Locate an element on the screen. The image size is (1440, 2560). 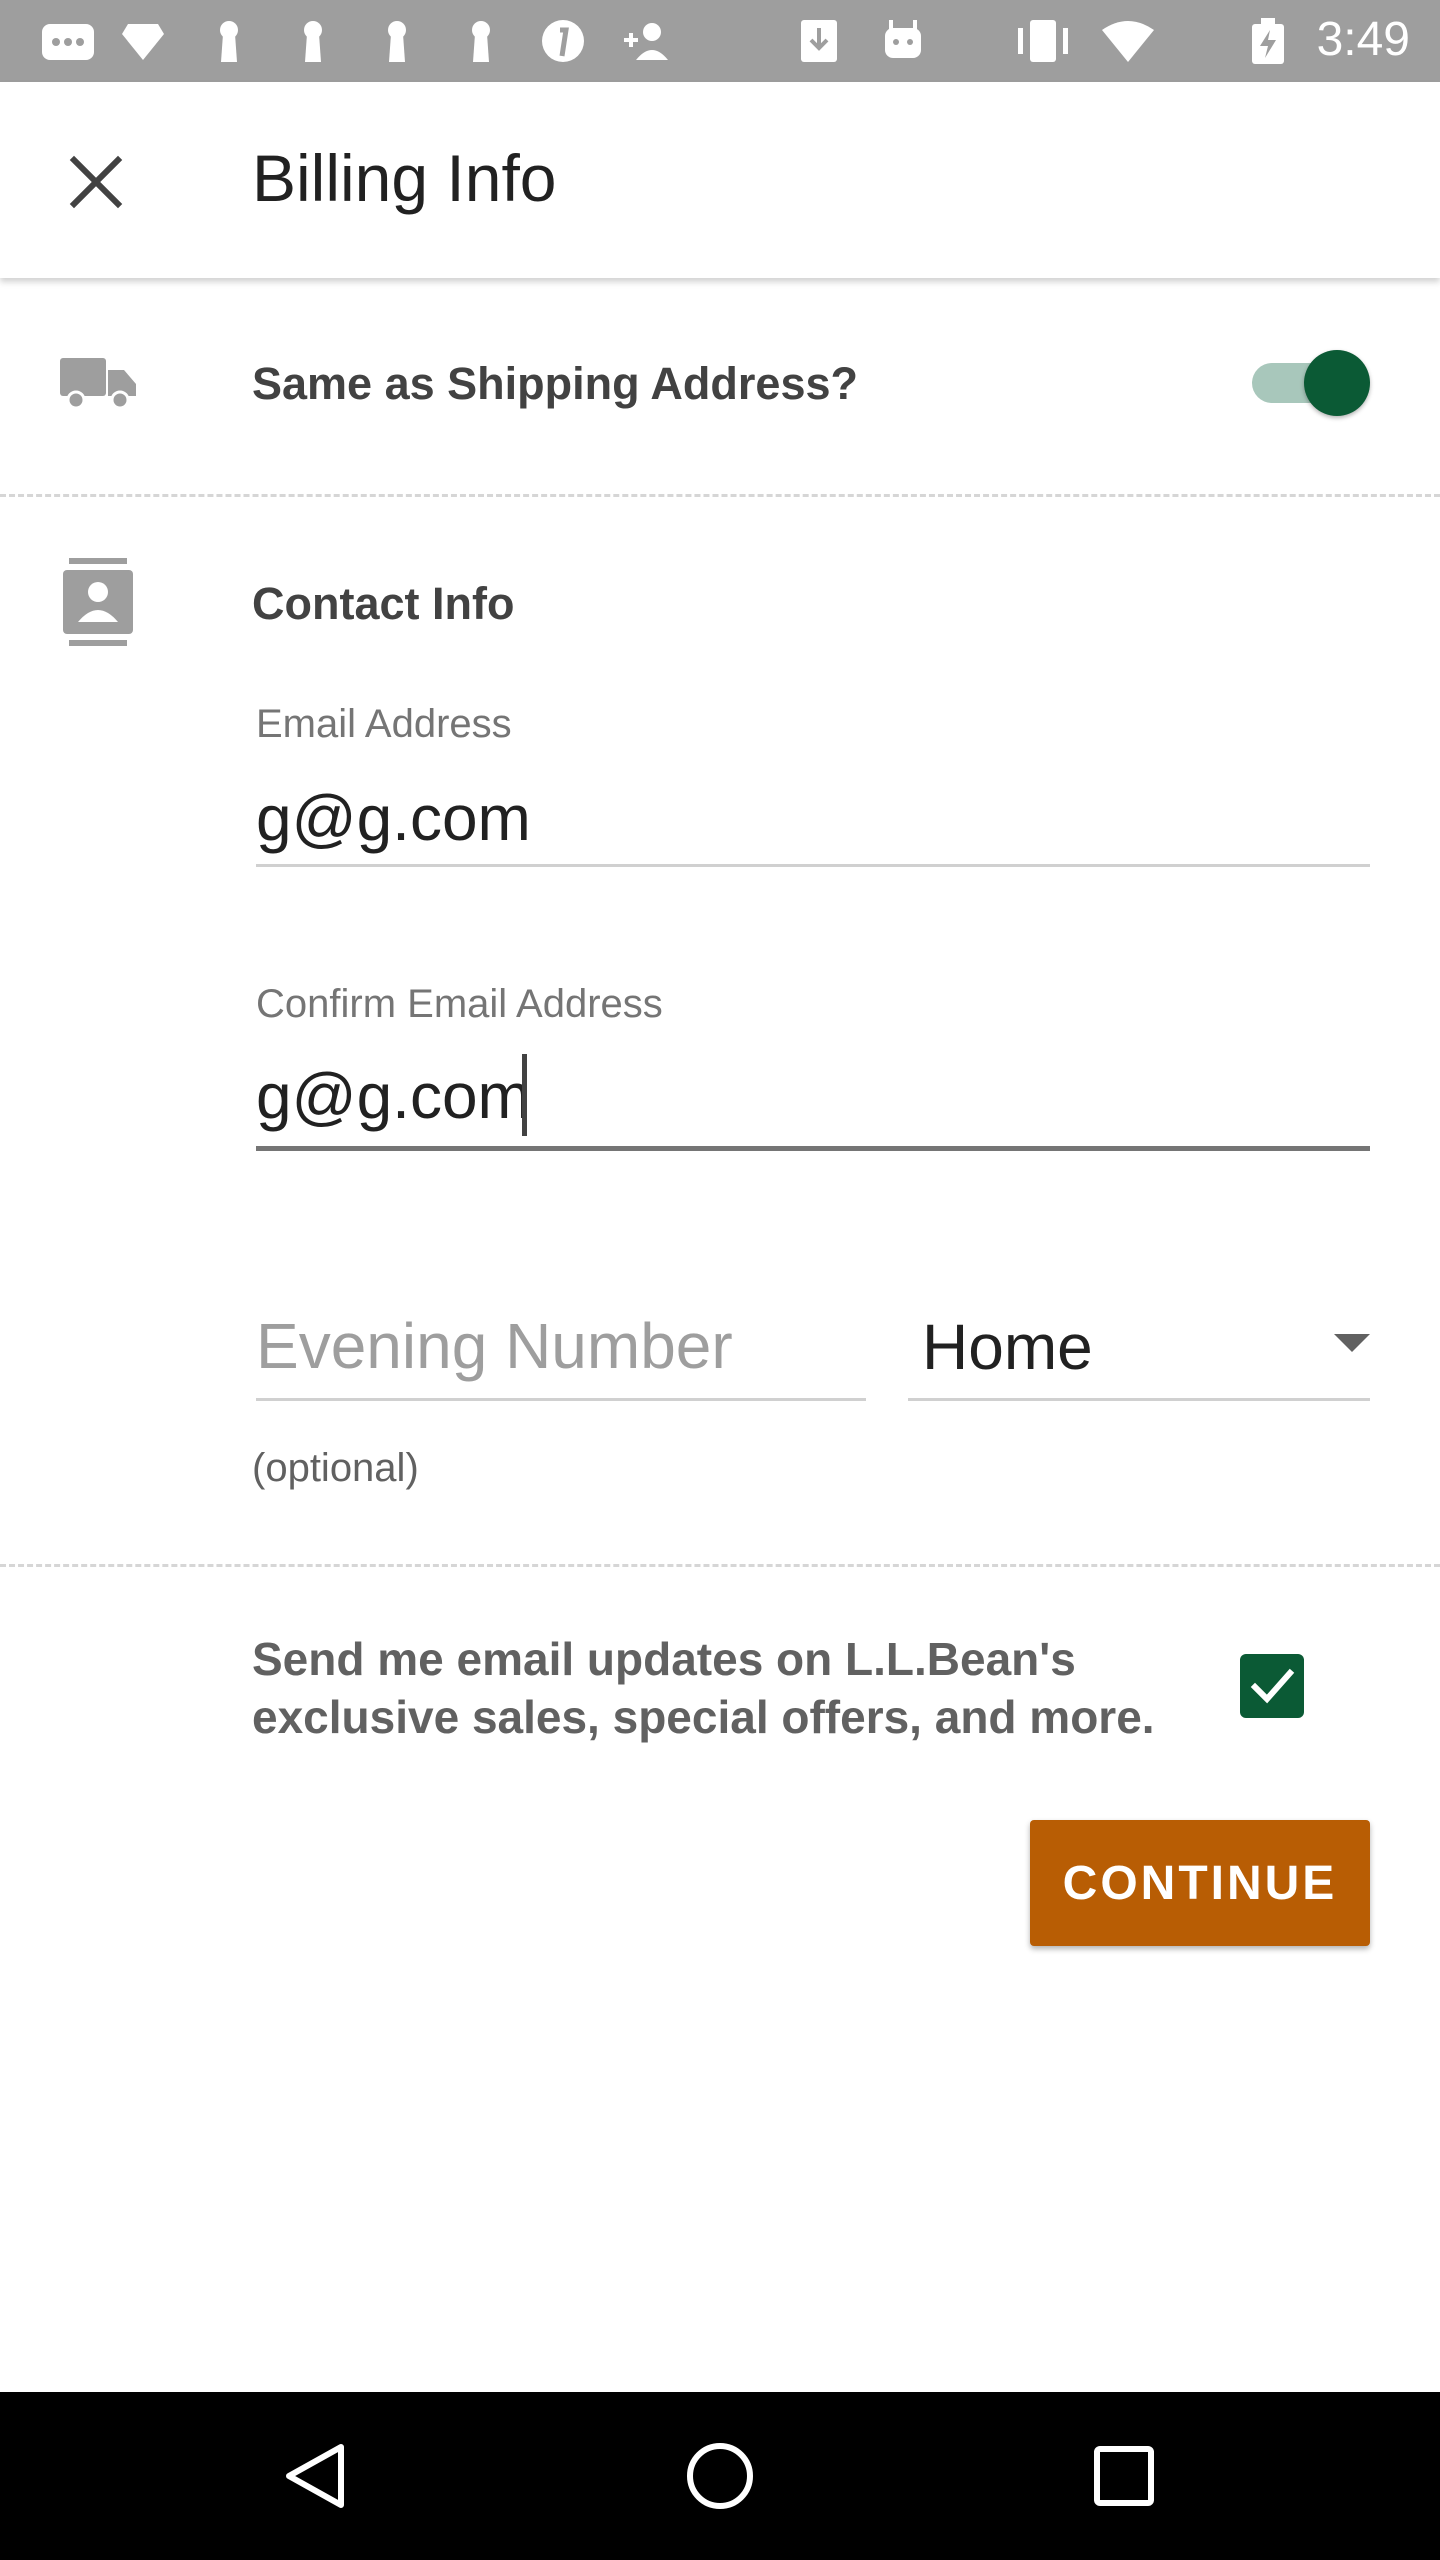
back-icon is located at coordinates (315, 2476).